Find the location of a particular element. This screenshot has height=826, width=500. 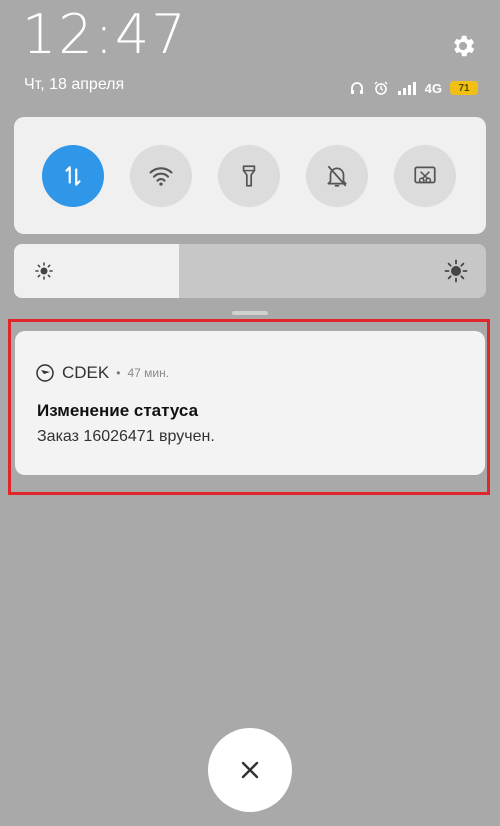

clock: 12:47 is located at coordinates (105, 34).